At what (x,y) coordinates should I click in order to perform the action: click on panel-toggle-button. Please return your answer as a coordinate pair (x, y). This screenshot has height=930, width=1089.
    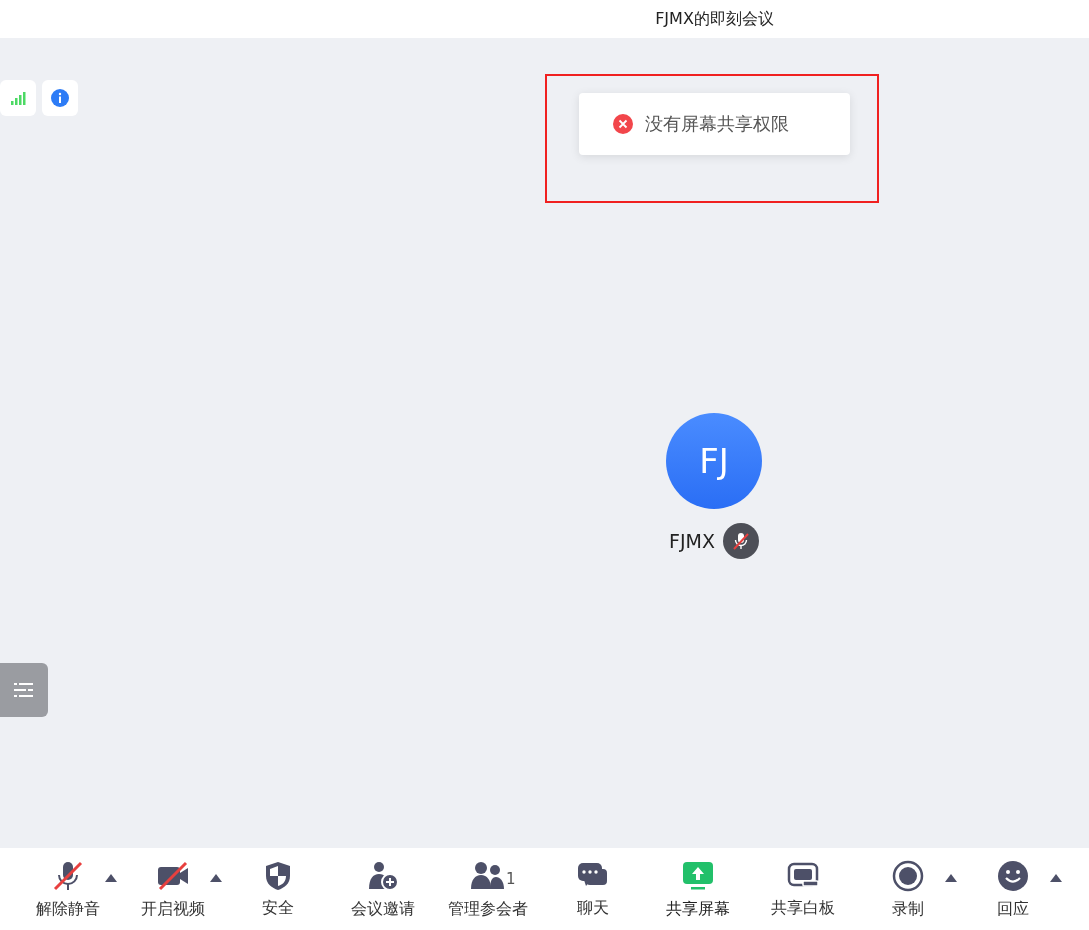
    Looking at the image, I should click on (24, 690).